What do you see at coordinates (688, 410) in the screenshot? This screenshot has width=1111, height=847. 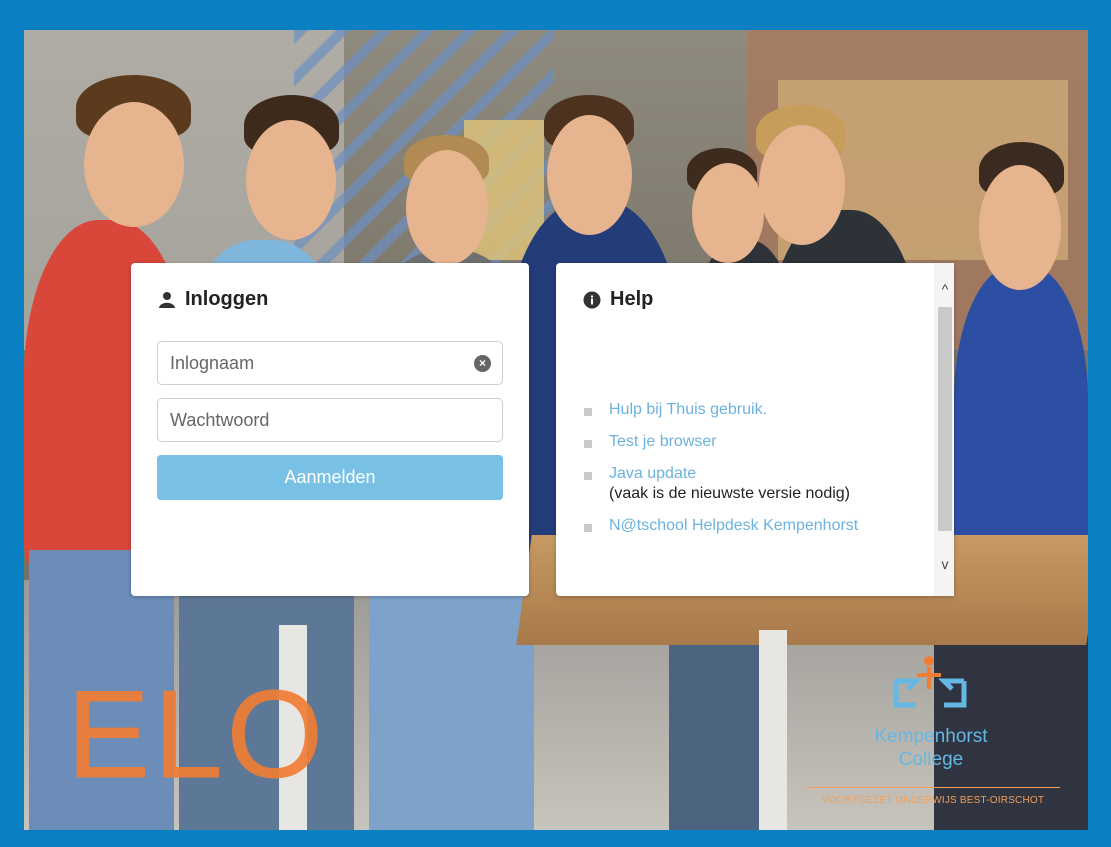 I see `help-link-thuis-gebruik: Hulp bij Thuis gebruik.` at bounding box center [688, 410].